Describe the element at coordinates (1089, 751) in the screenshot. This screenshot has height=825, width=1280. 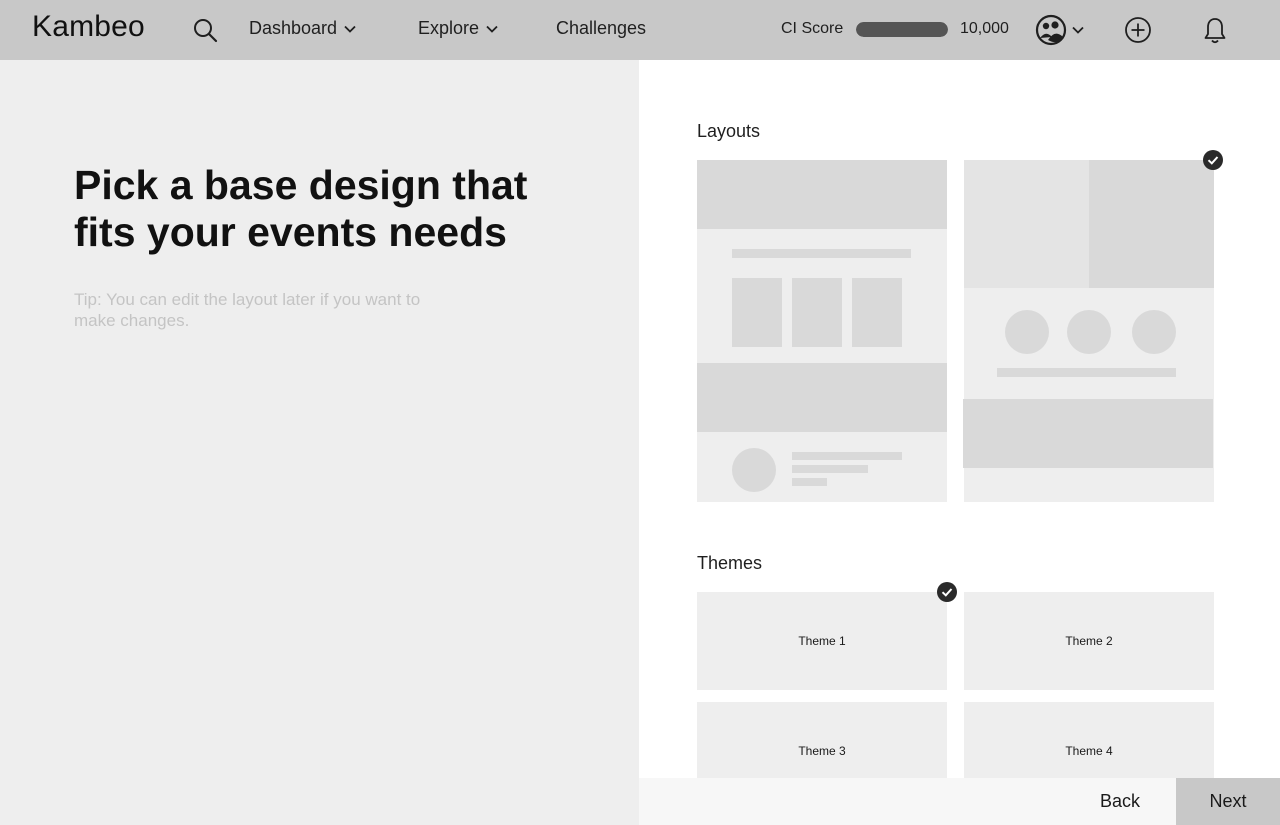
I see `theme-label: Theme 4` at that location.